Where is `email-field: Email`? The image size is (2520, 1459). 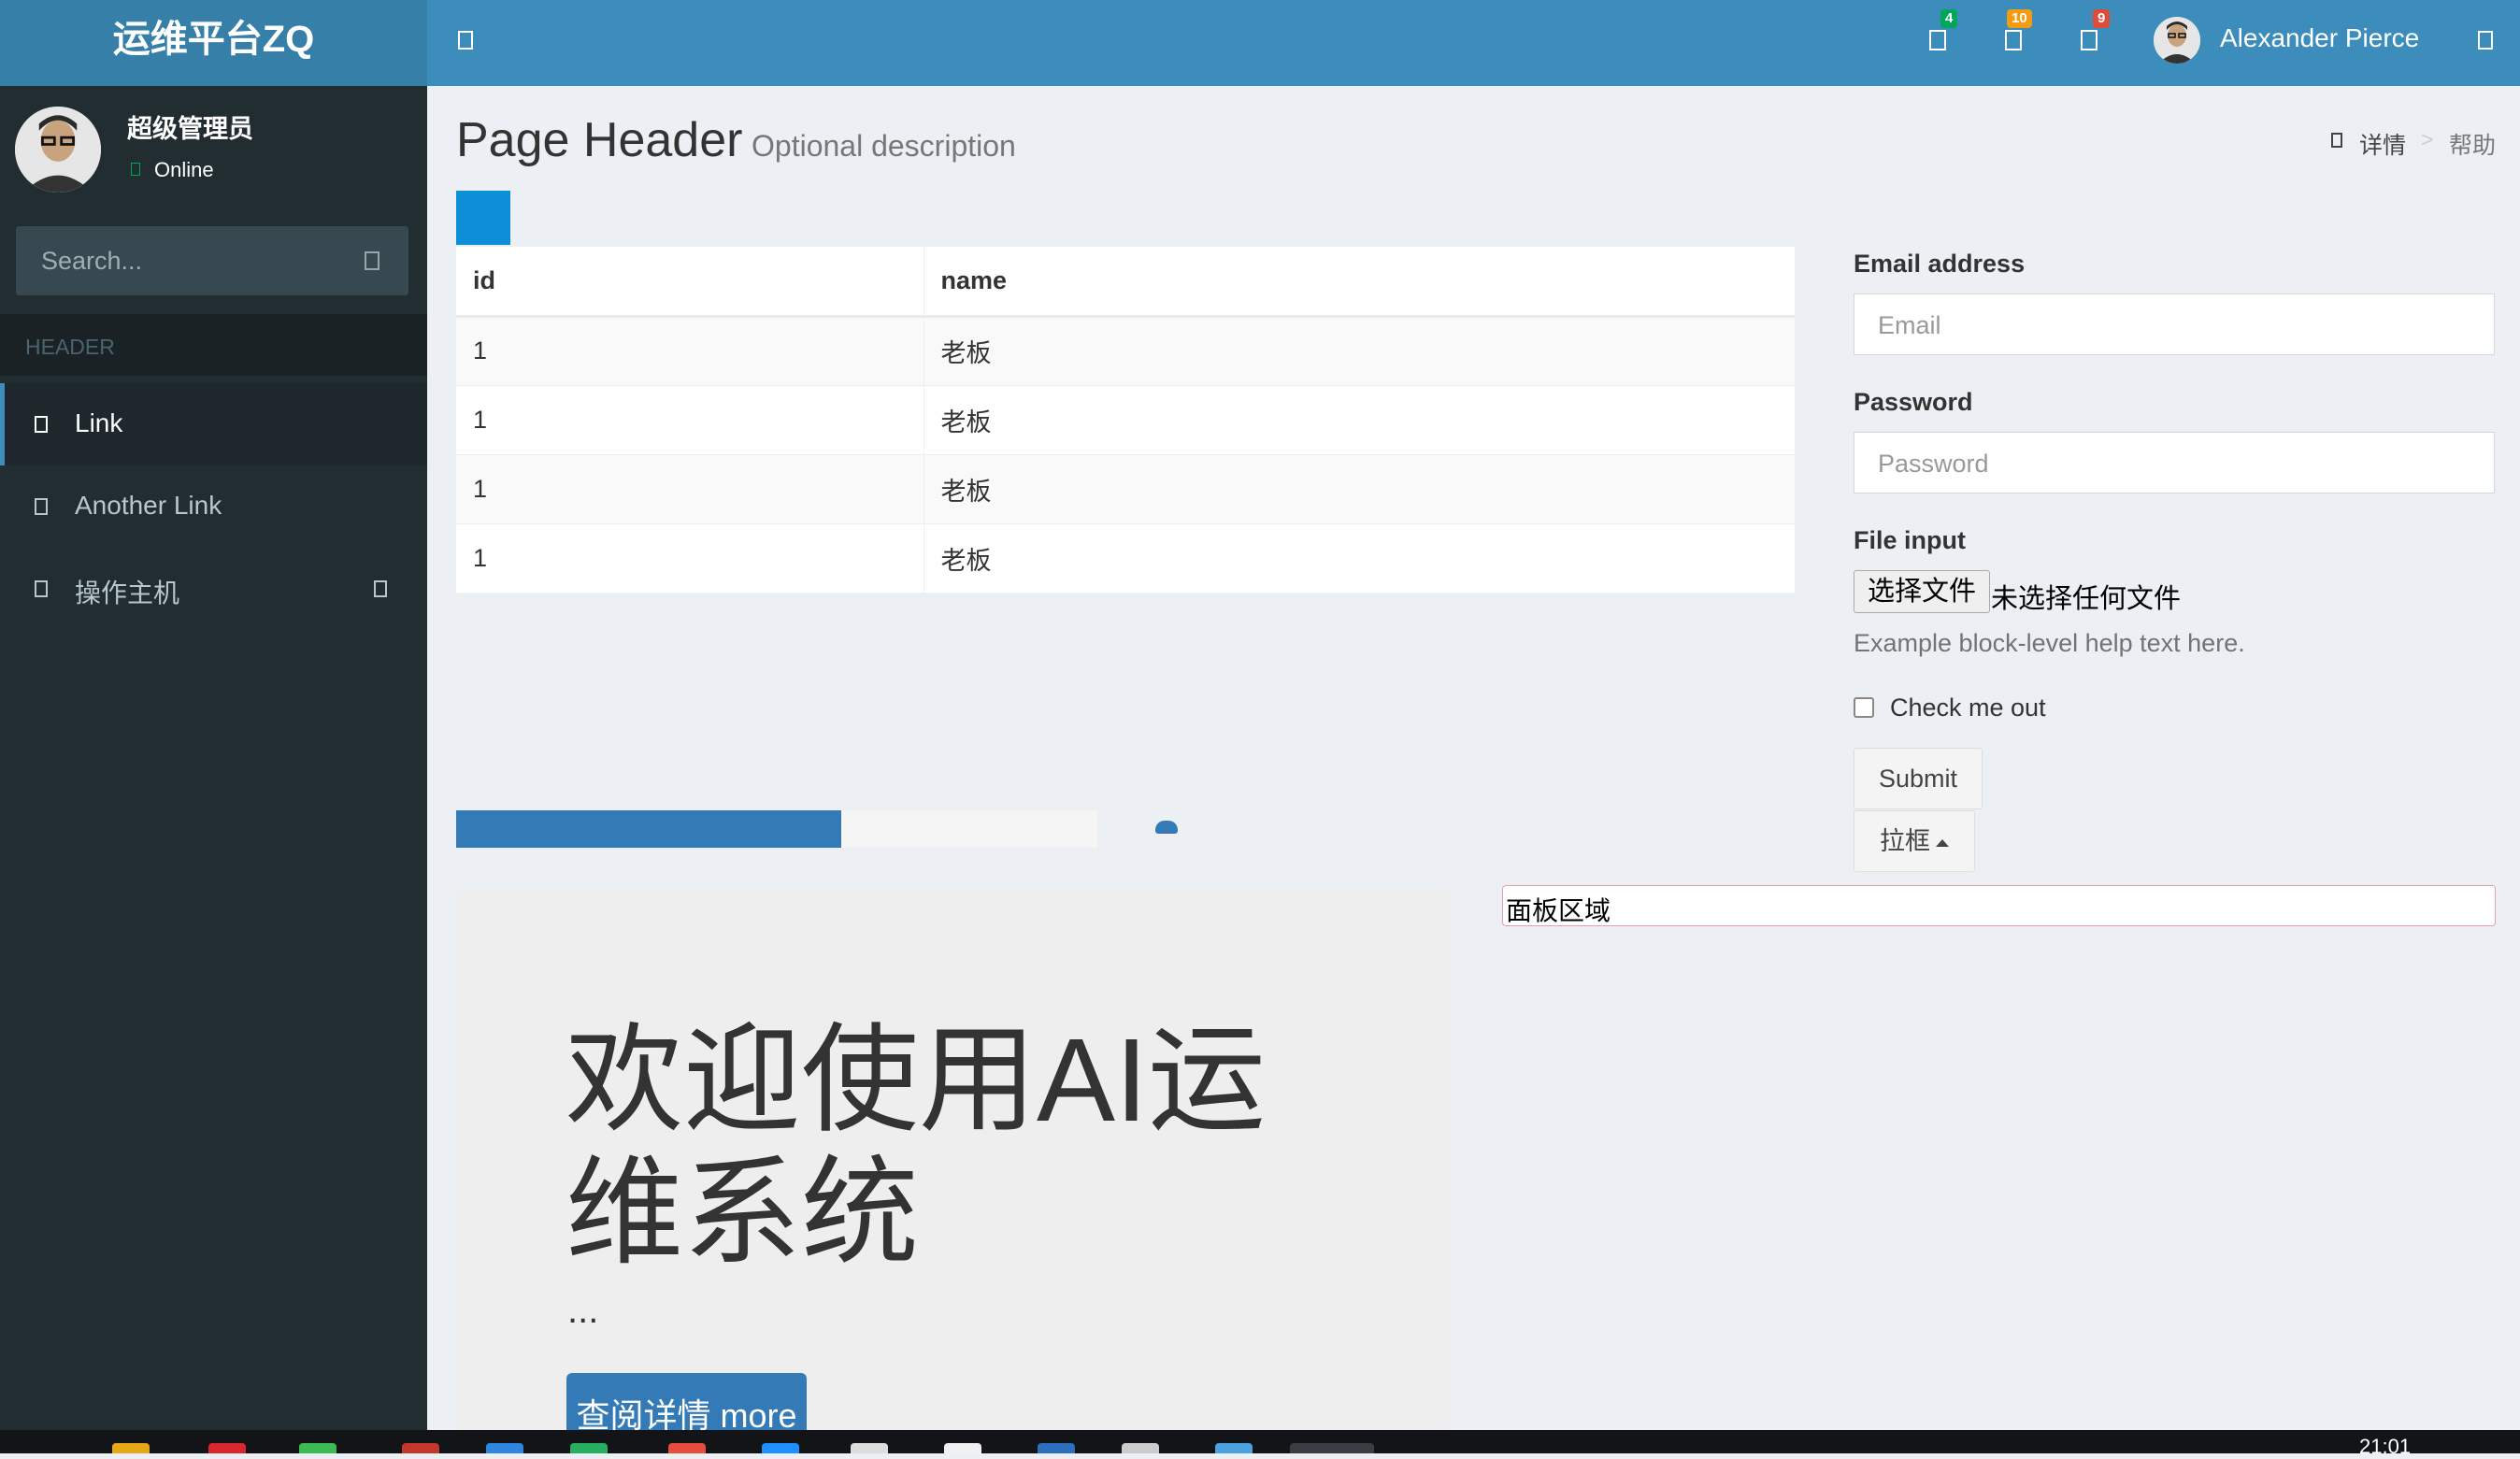 email-field: Email is located at coordinates (2174, 324).